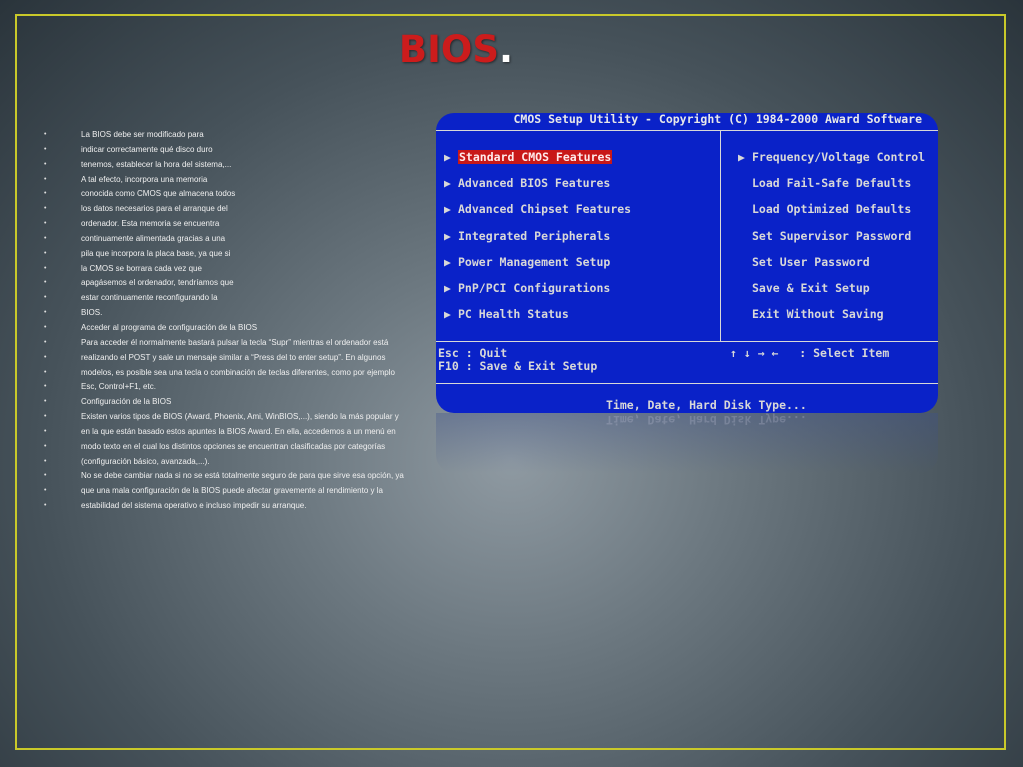 The height and width of the screenshot is (767, 1023). I want to click on bullet-item: • continuamente alimentada gracias a una, so click(244, 239).